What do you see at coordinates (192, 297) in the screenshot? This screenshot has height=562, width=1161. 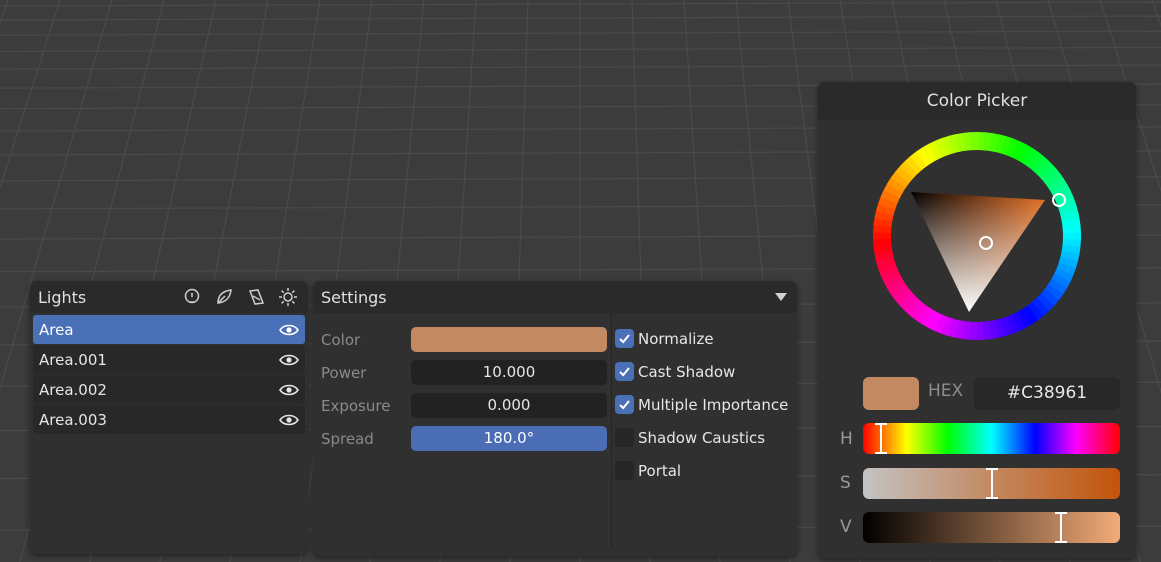 I see `light-probe-icon` at bounding box center [192, 297].